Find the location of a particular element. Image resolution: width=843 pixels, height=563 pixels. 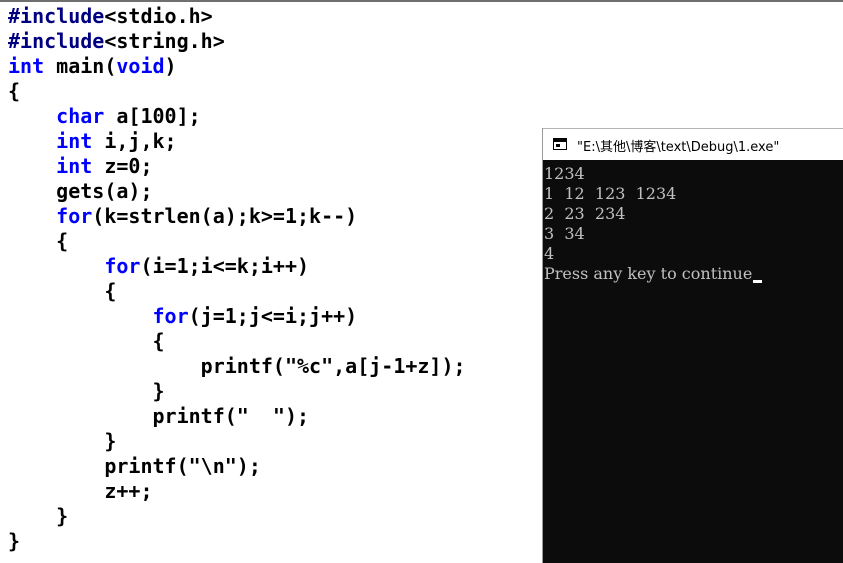

code-line: for(i=1;i<=k;i++) is located at coordinates (158, 266).